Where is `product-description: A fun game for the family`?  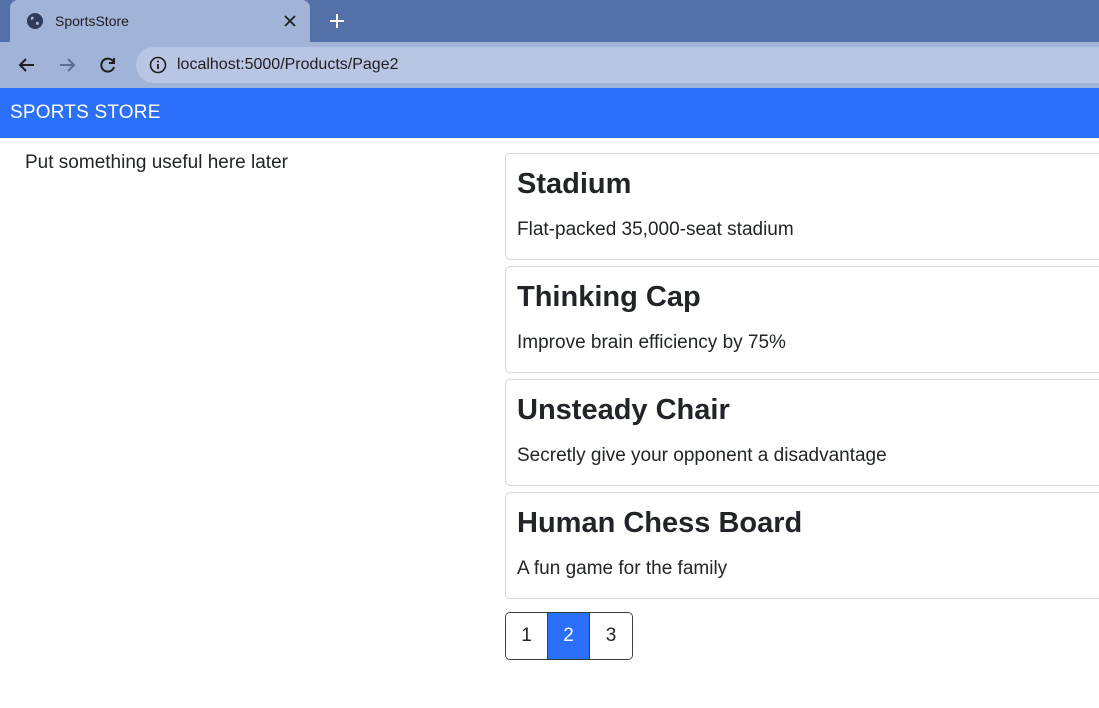
product-description: A fun game for the family is located at coordinates (622, 568).